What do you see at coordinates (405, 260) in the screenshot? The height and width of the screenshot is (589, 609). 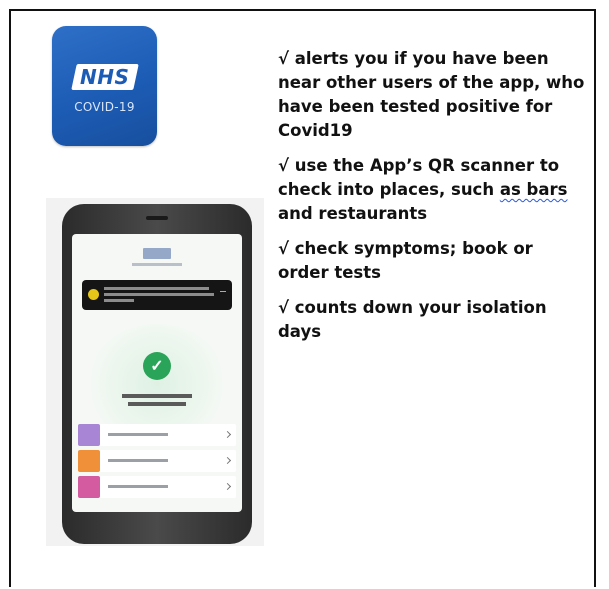 I see `feature-text: √ check symptoms; book or order tests` at bounding box center [405, 260].